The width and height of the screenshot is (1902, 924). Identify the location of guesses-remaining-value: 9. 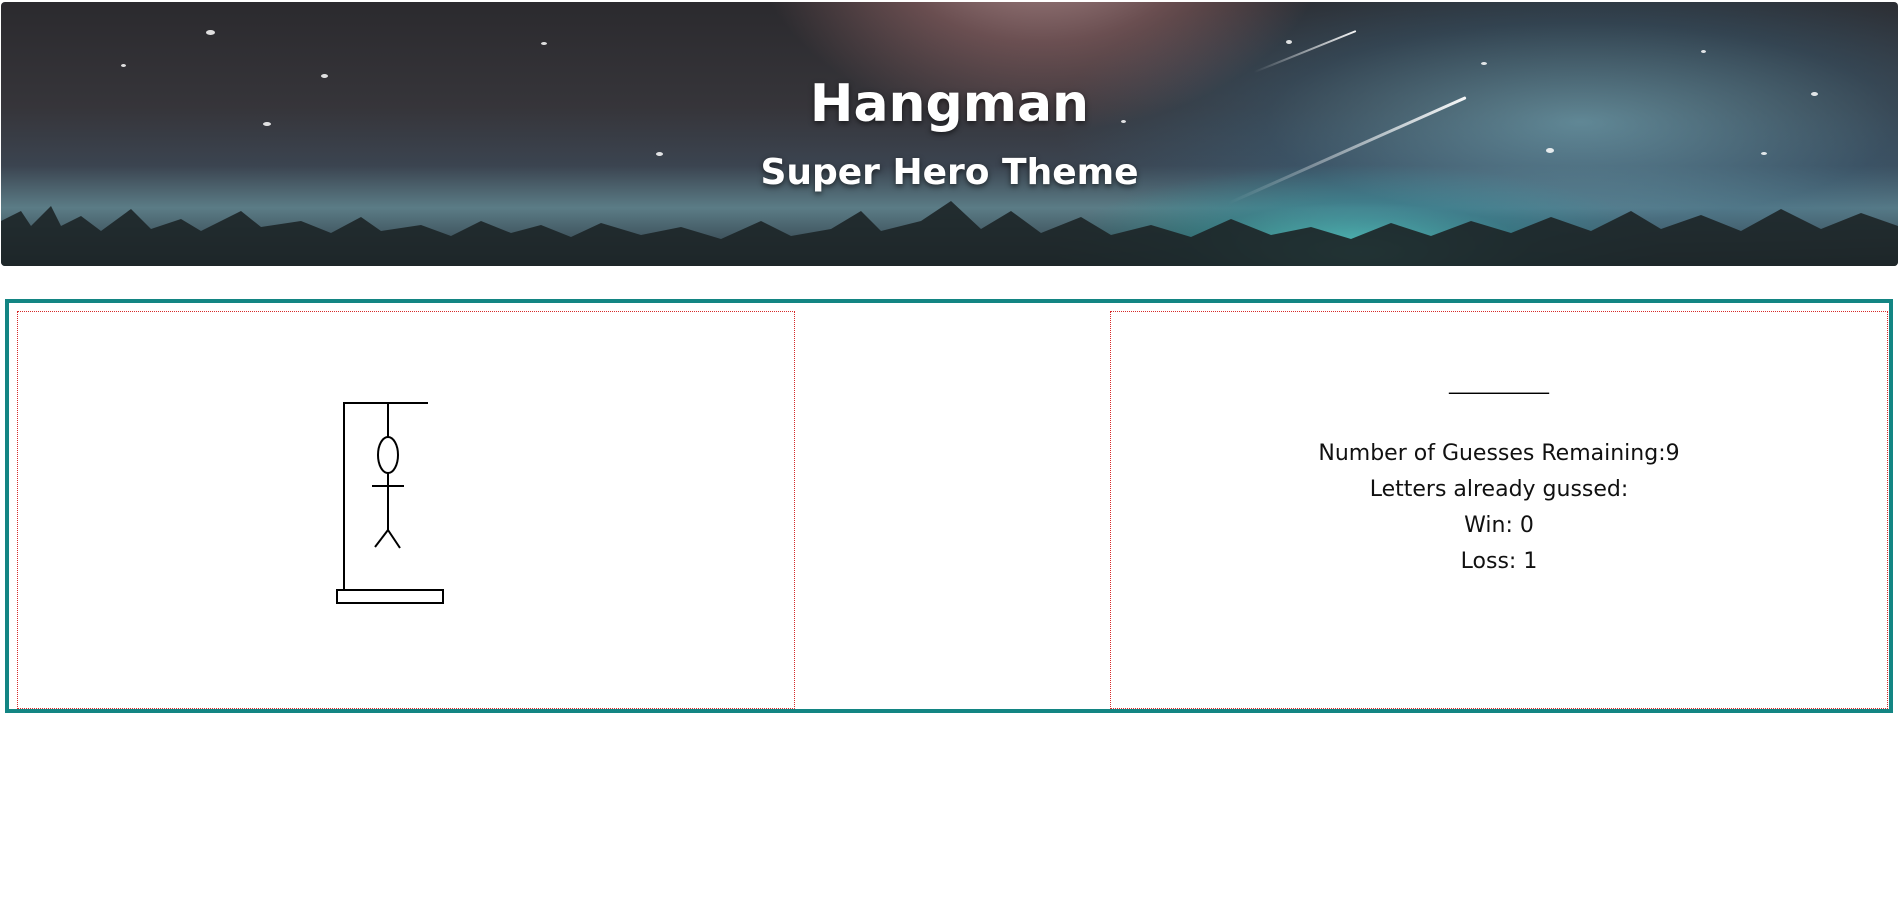
(1672, 453).